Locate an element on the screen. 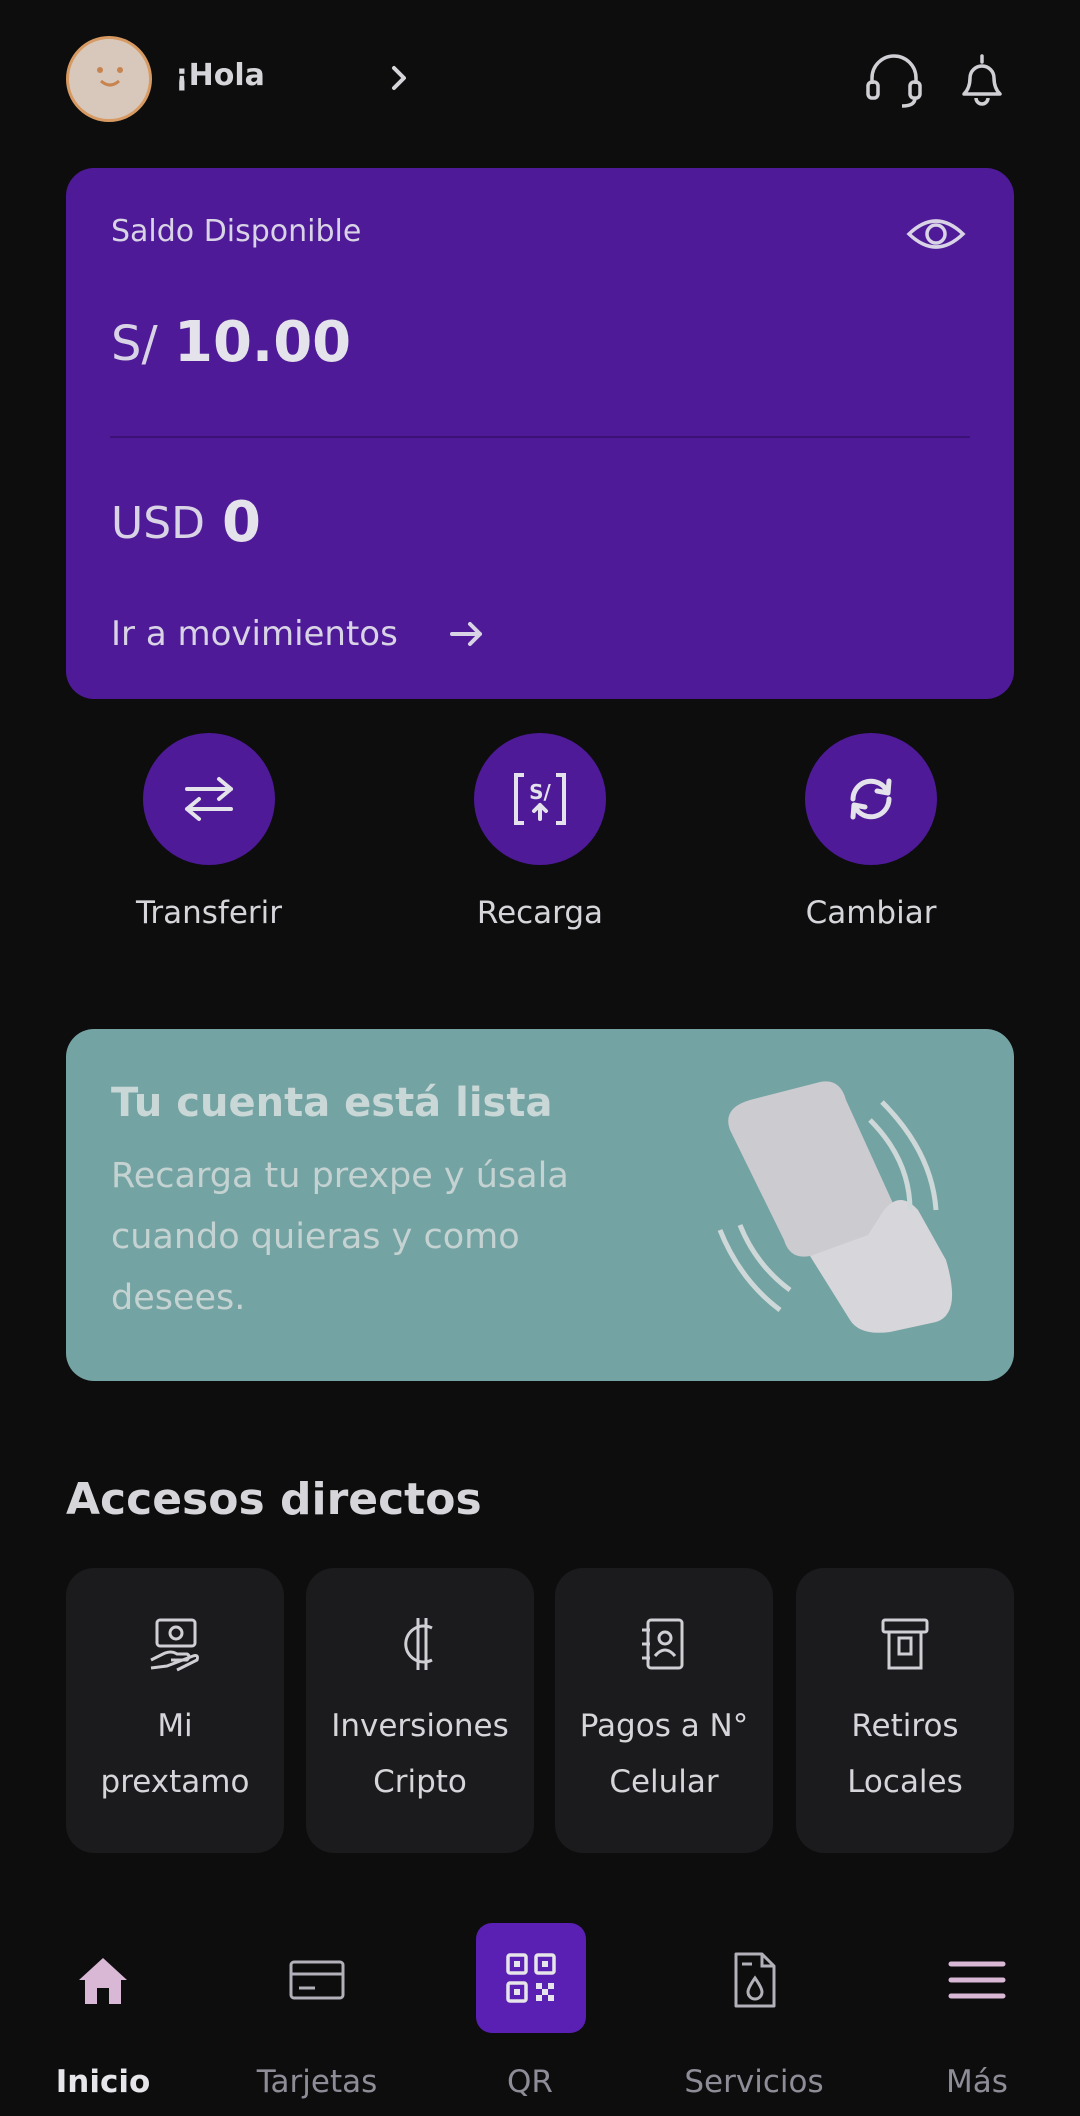 The width and height of the screenshot is (1080, 2116). avatar is located at coordinates (109, 79).